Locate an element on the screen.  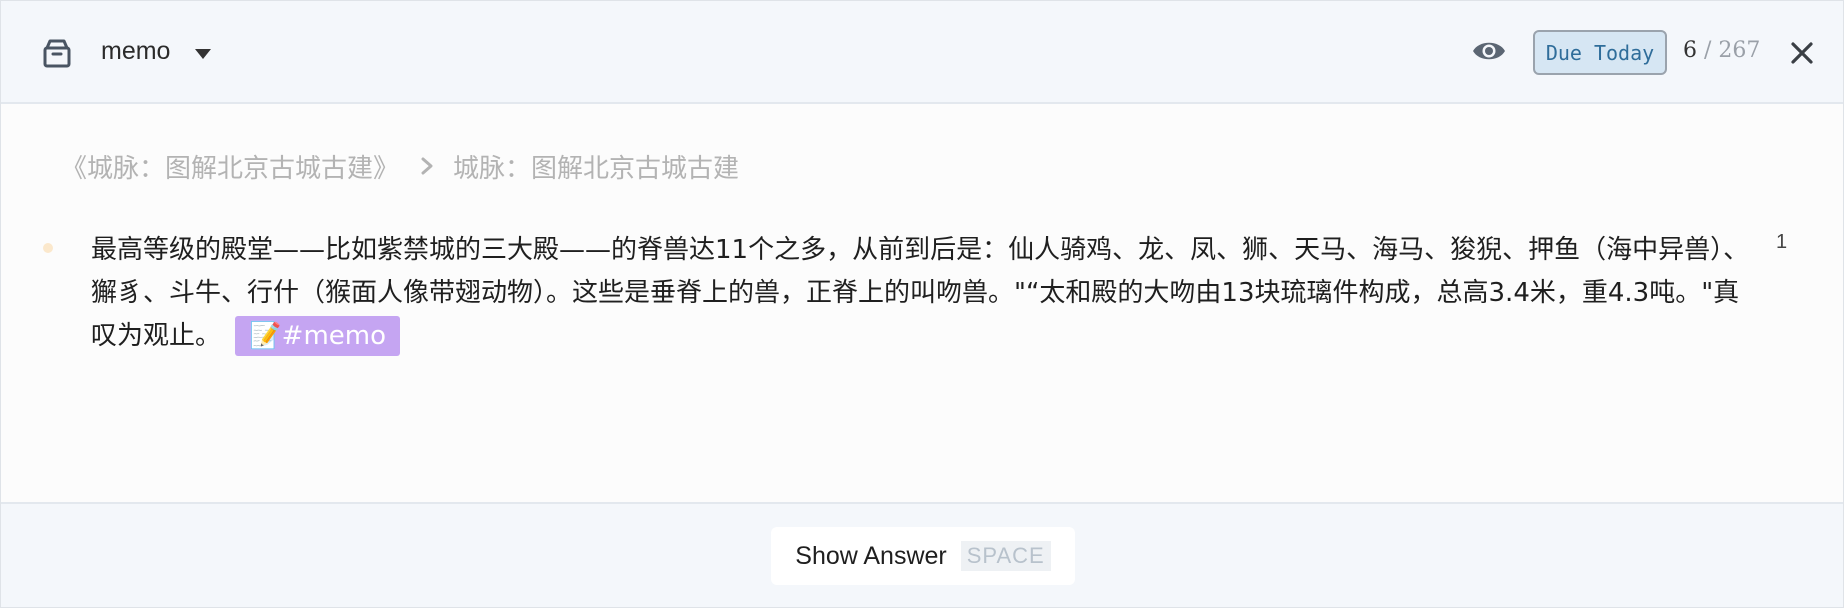
shortcut-key: SPACE is located at coordinates (1005, 556).